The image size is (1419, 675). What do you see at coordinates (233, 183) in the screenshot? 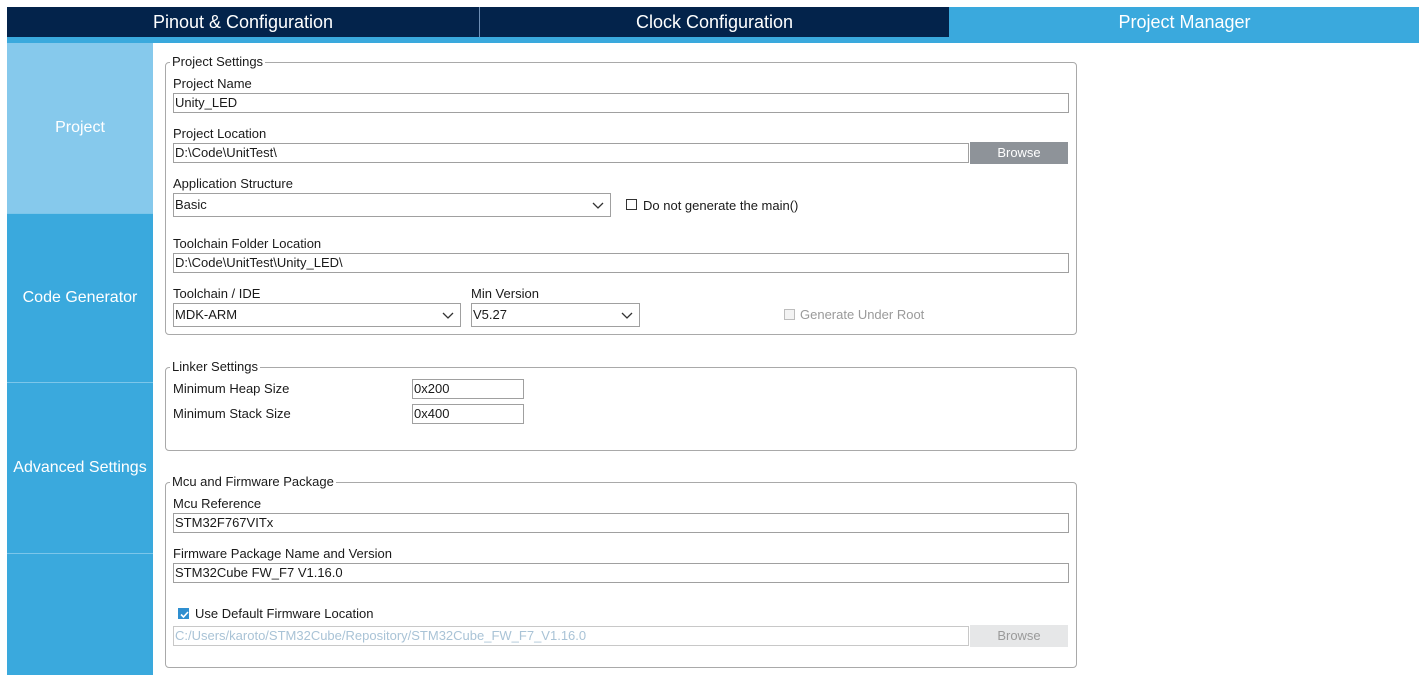
I see `app-structure-label: Application Structure` at bounding box center [233, 183].